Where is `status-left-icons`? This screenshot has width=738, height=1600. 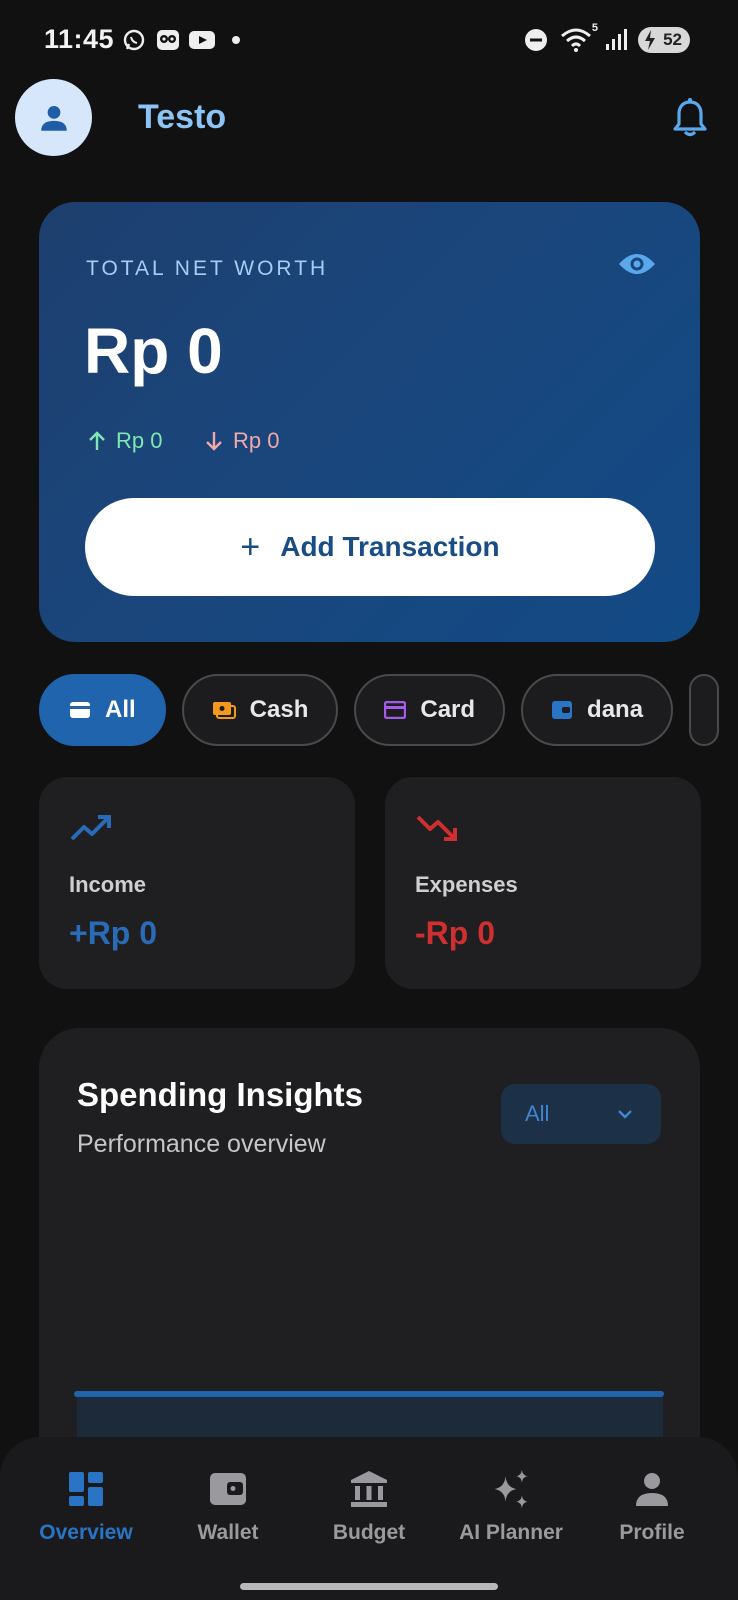 status-left-icons is located at coordinates (180, 40).